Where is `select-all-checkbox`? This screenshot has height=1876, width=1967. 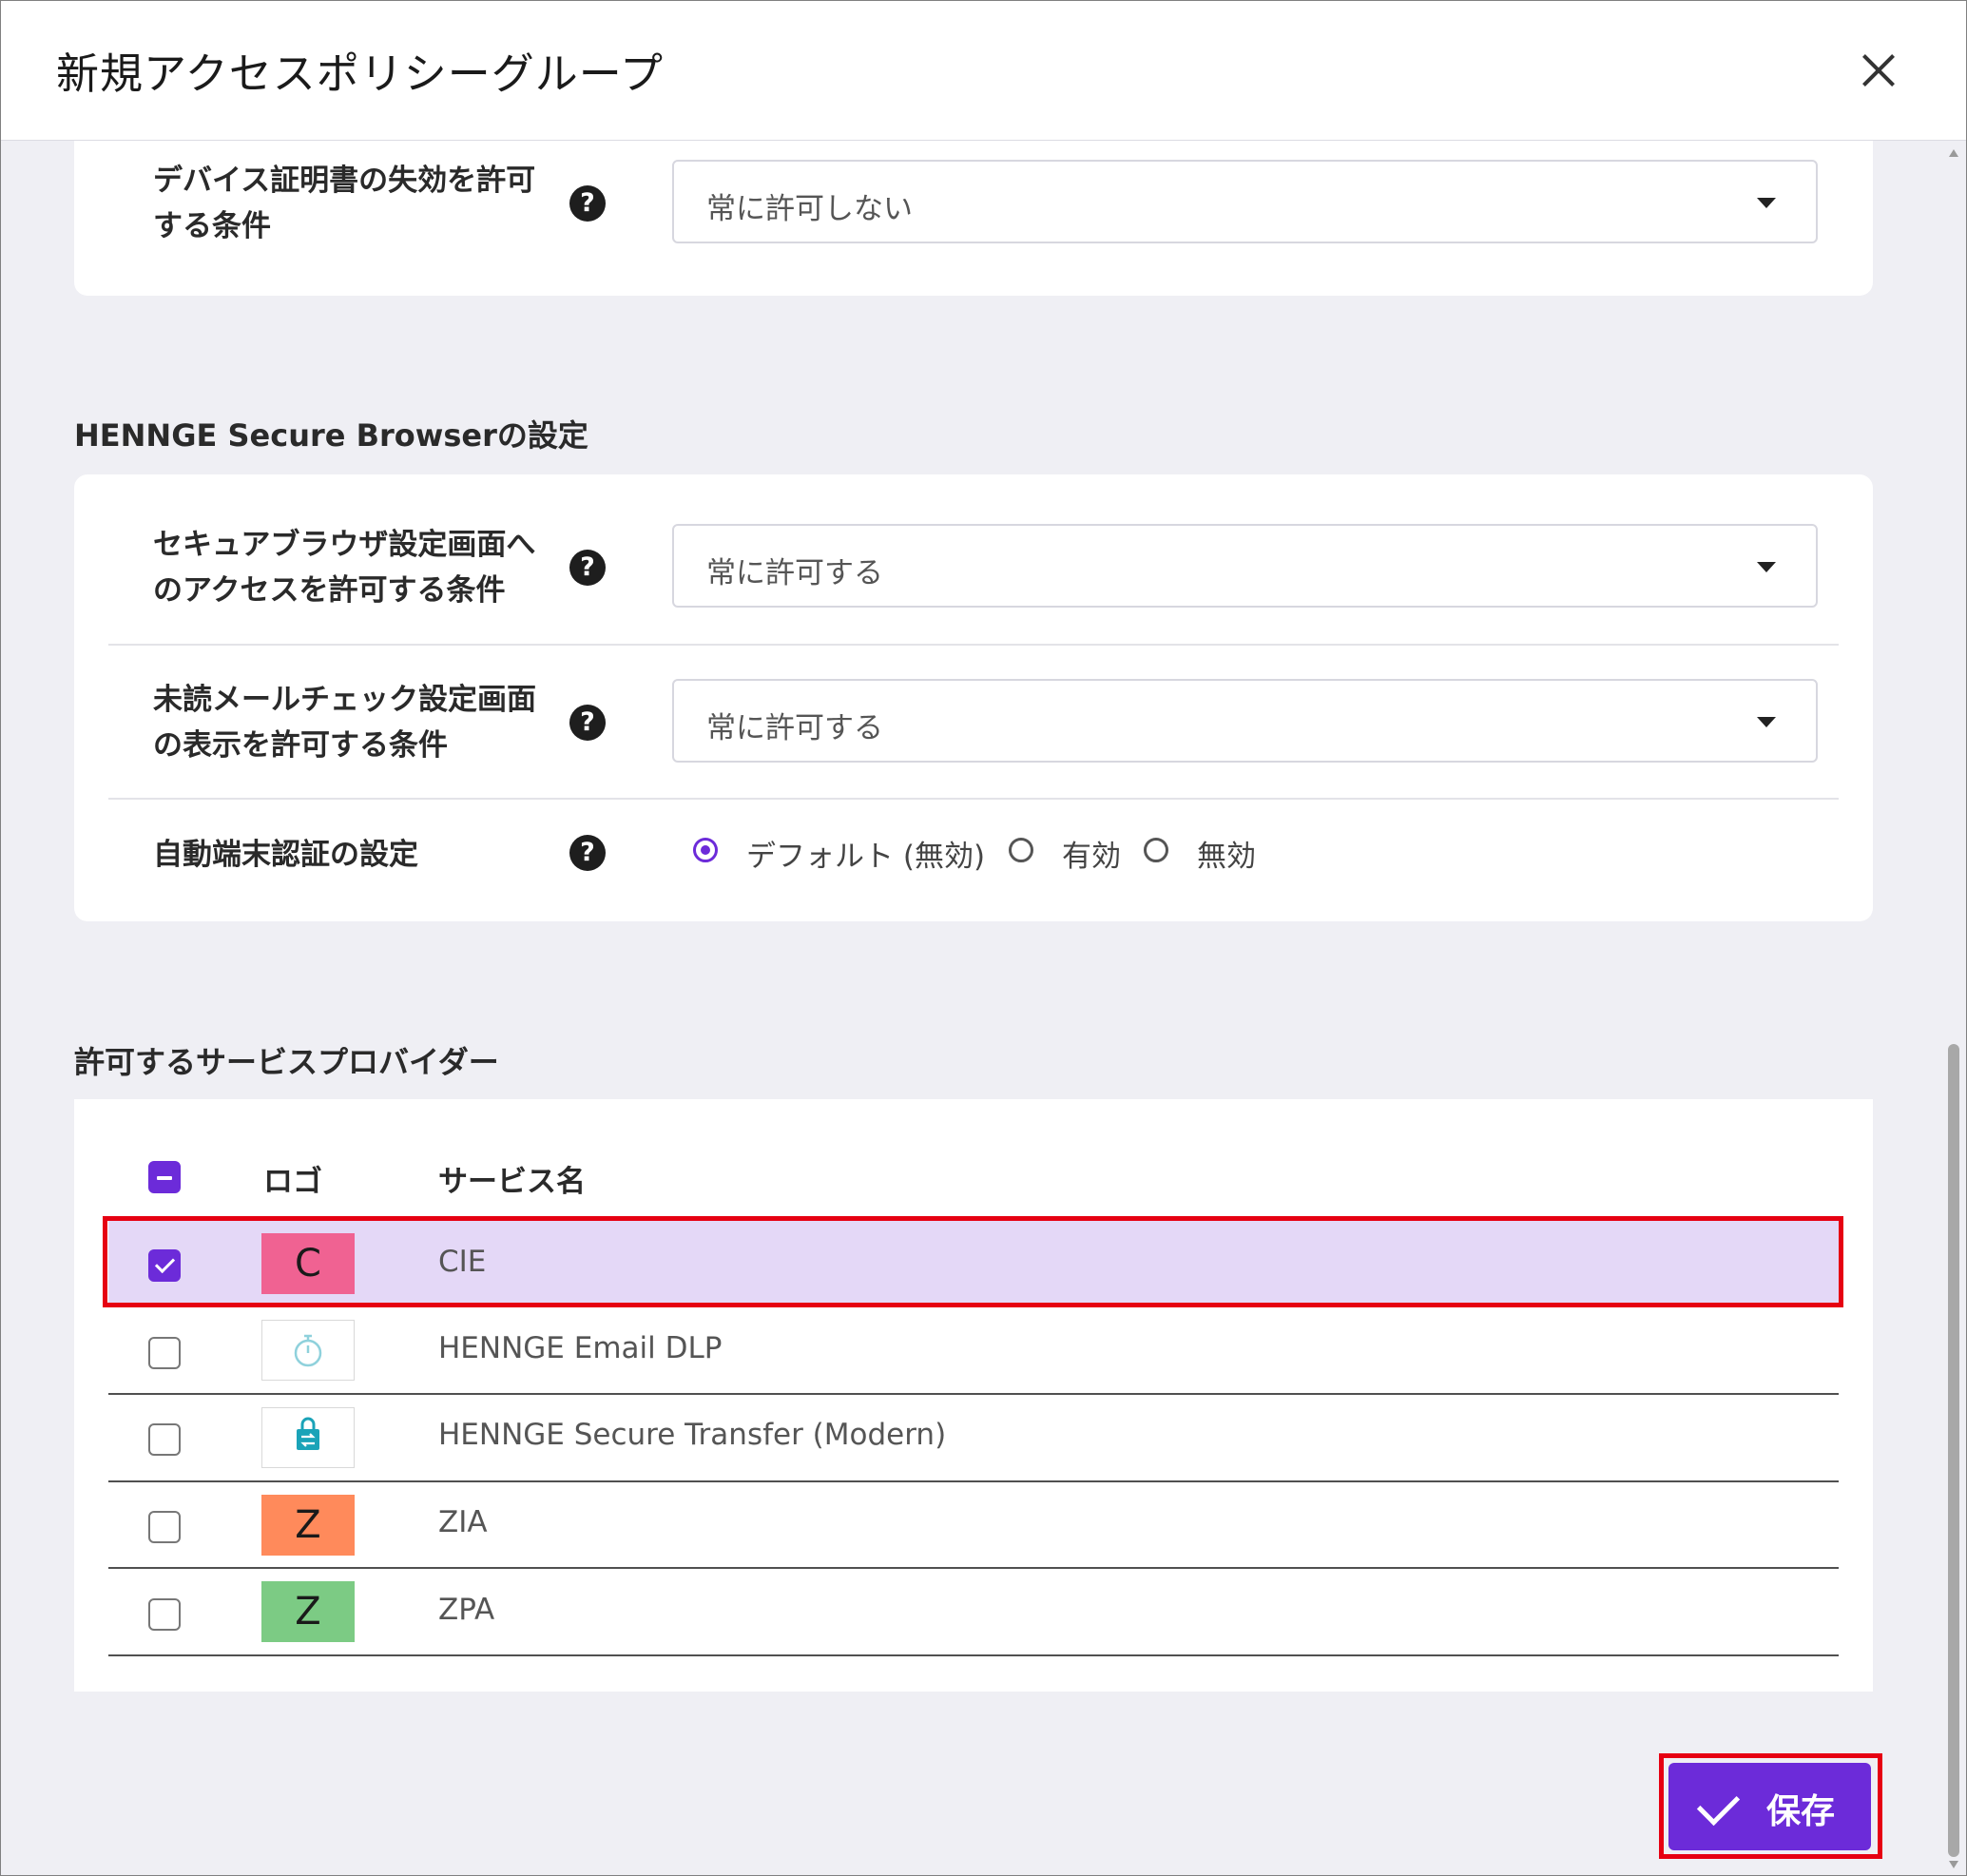
select-all-checkbox is located at coordinates (165, 1177).